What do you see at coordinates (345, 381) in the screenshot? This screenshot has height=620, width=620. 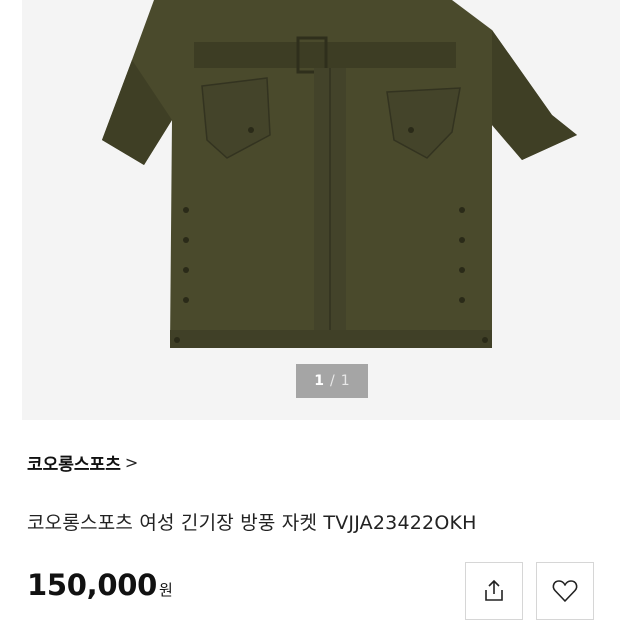 I see `image-counter-total: 1` at bounding box center [345, 381].